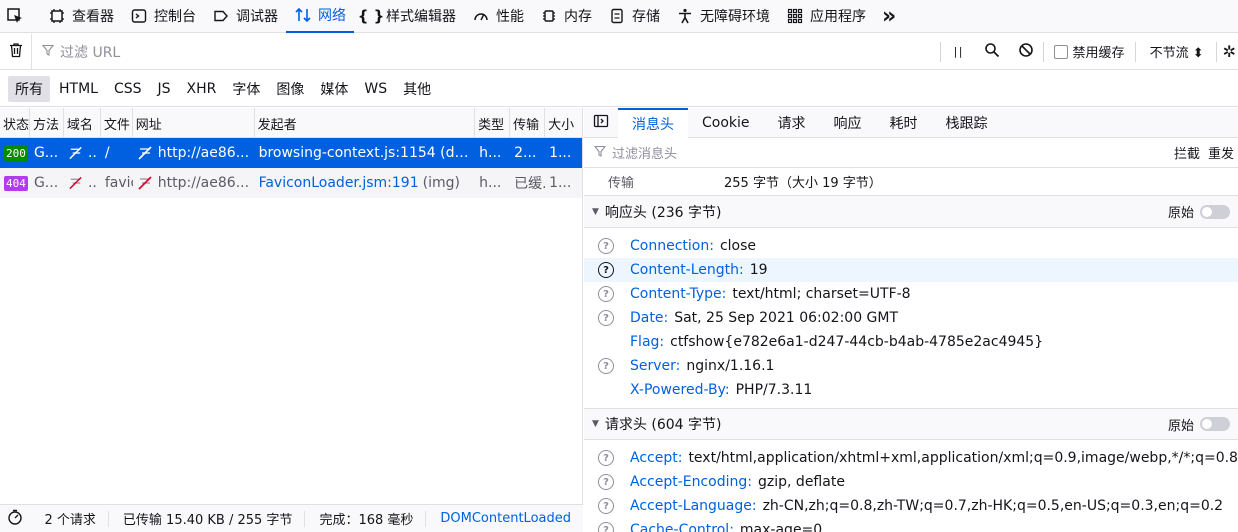  I want to click on type-filter-all: 所有, so click(29, 88).